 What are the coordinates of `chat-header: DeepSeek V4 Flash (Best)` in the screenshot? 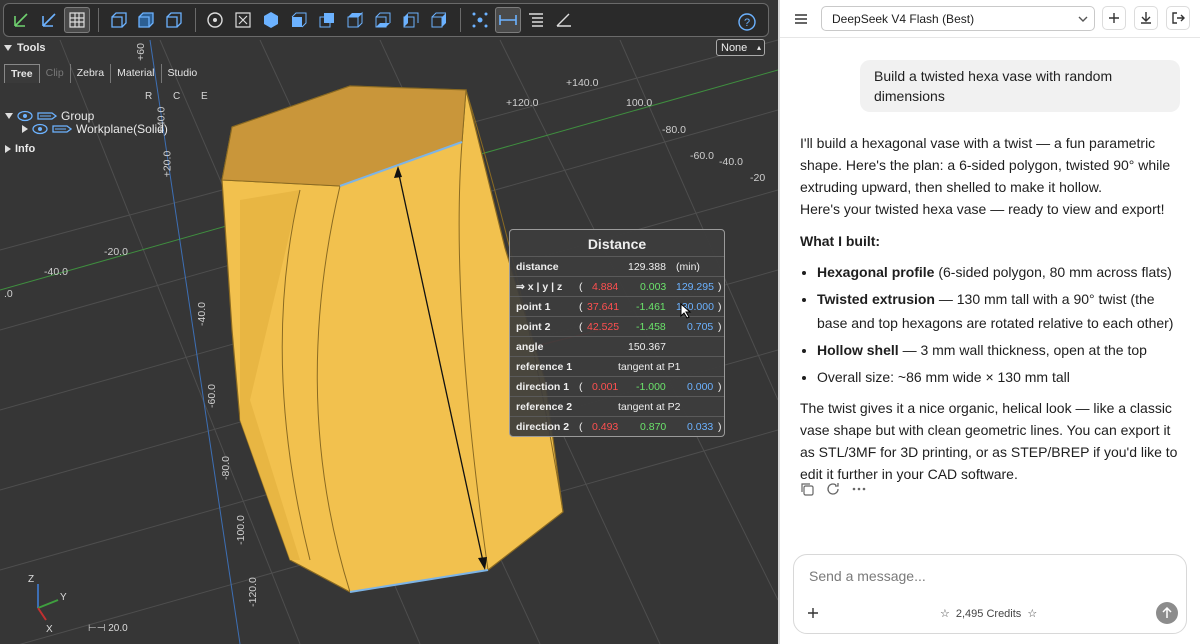 It's located at (990, 19).